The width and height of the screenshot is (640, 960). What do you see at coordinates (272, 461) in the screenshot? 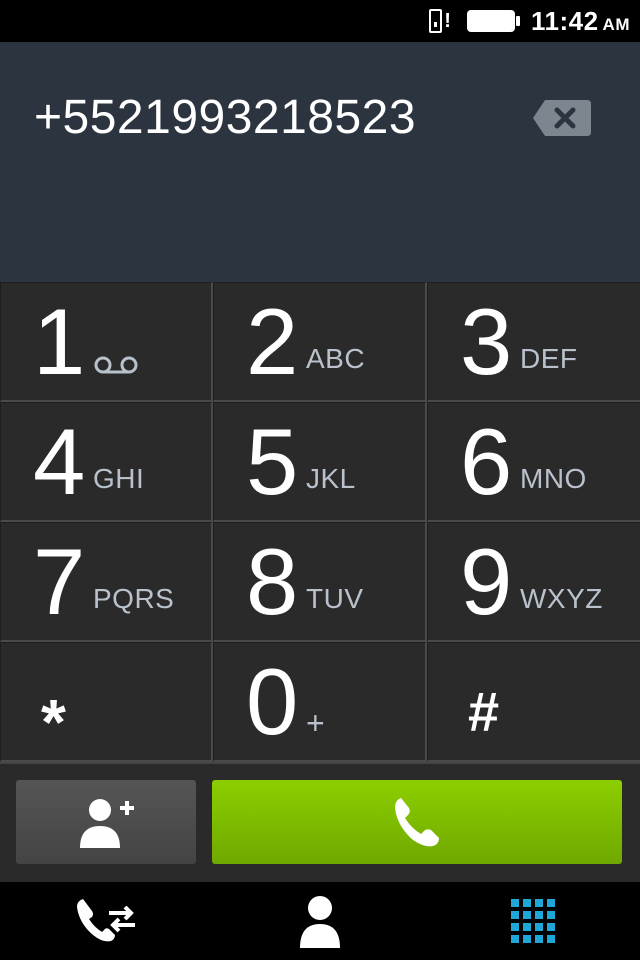
I see `key-digit: 5` at bounding box center [272, 461].